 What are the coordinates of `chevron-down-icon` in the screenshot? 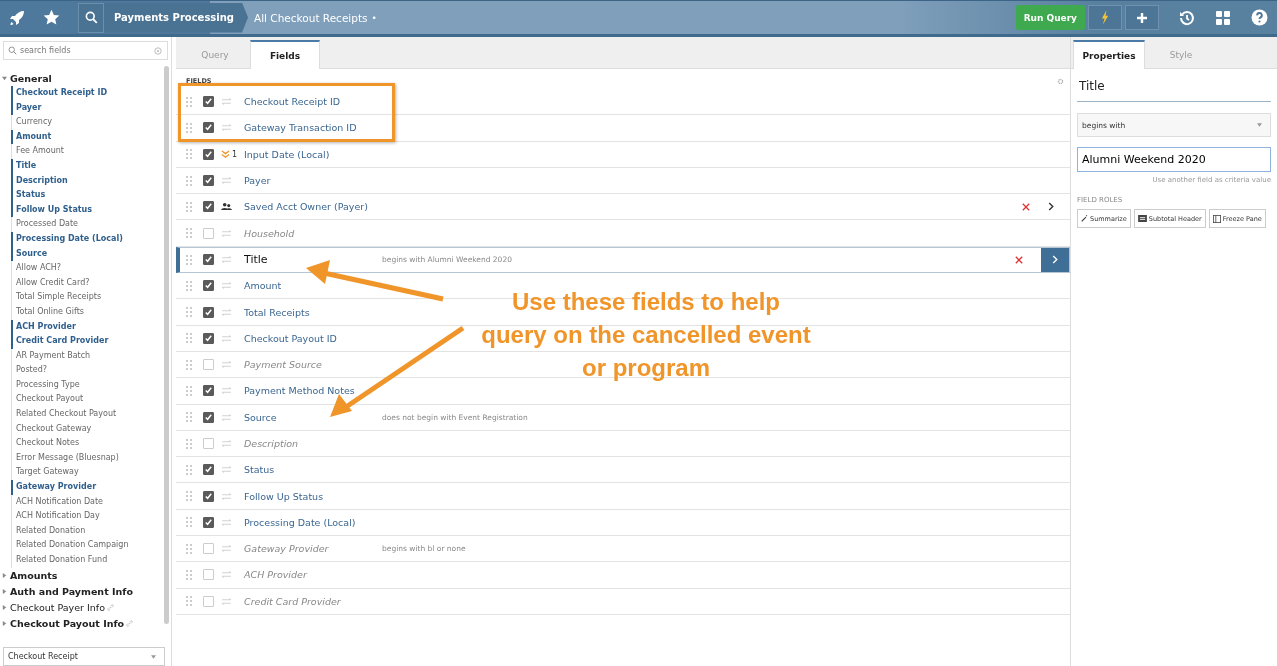 It's located at (225, 154).